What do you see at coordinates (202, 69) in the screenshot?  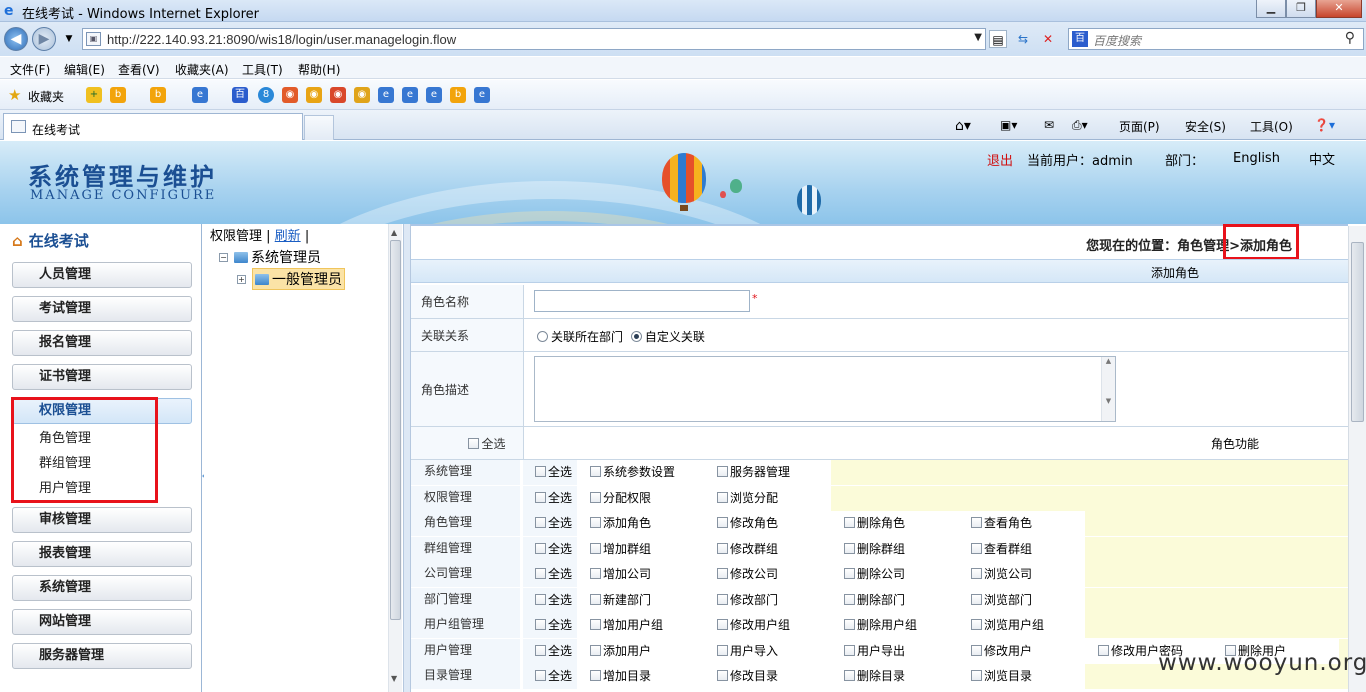 I see `menu-favorites: 收藏夹(A)` at bounding box center [202, 69].